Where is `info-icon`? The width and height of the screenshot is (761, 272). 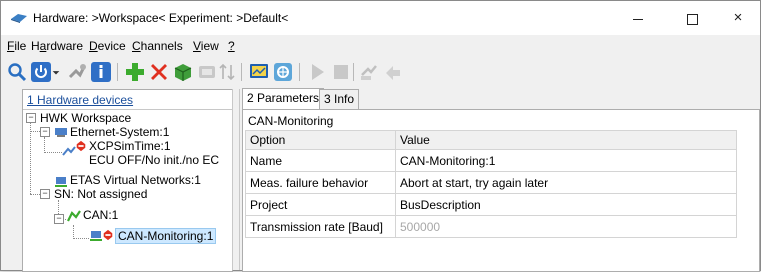 info-icon is located at coordinates (101, 72).